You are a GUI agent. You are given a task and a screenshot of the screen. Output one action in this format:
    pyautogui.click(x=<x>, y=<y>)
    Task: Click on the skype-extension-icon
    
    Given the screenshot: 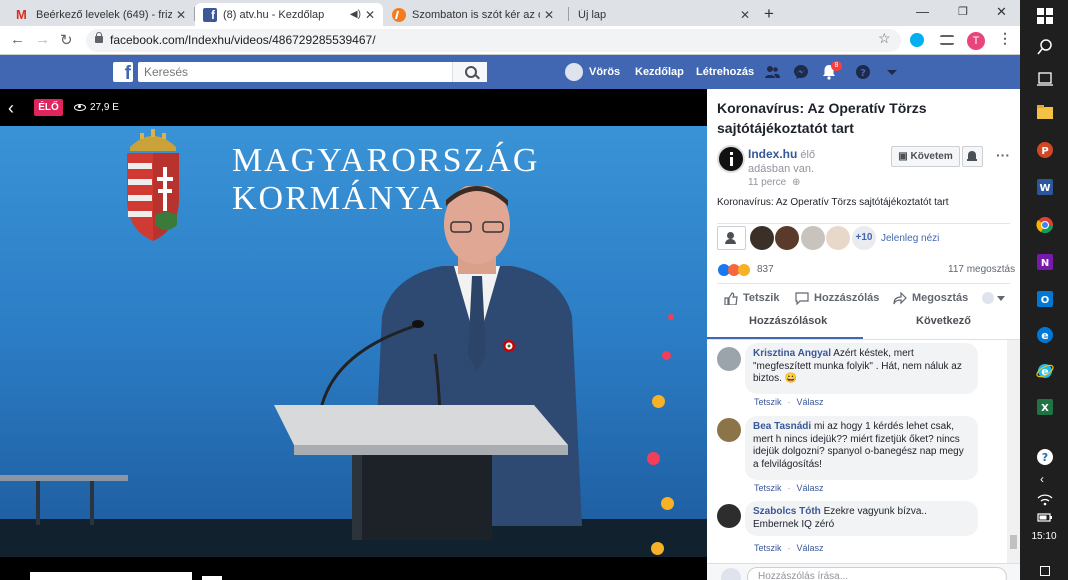 What is the action you would take?
    pyautogui.click(x=917, y=40)
    